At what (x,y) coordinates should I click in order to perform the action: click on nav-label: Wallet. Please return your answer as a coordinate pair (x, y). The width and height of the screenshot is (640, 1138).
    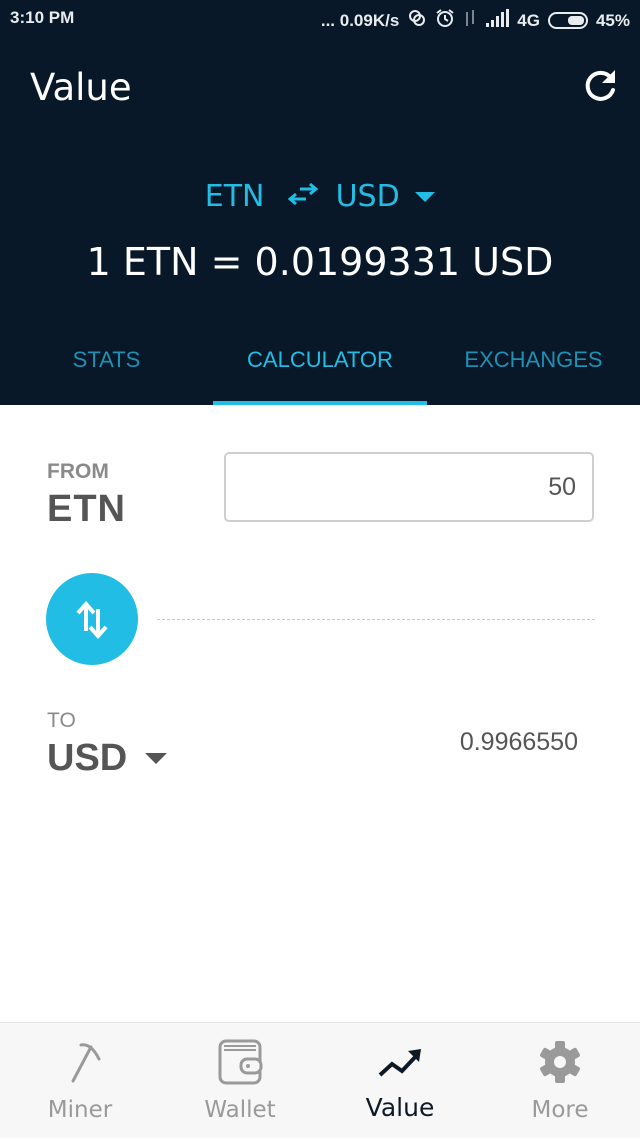
    Looking at the image, I should click on (240, 1110).